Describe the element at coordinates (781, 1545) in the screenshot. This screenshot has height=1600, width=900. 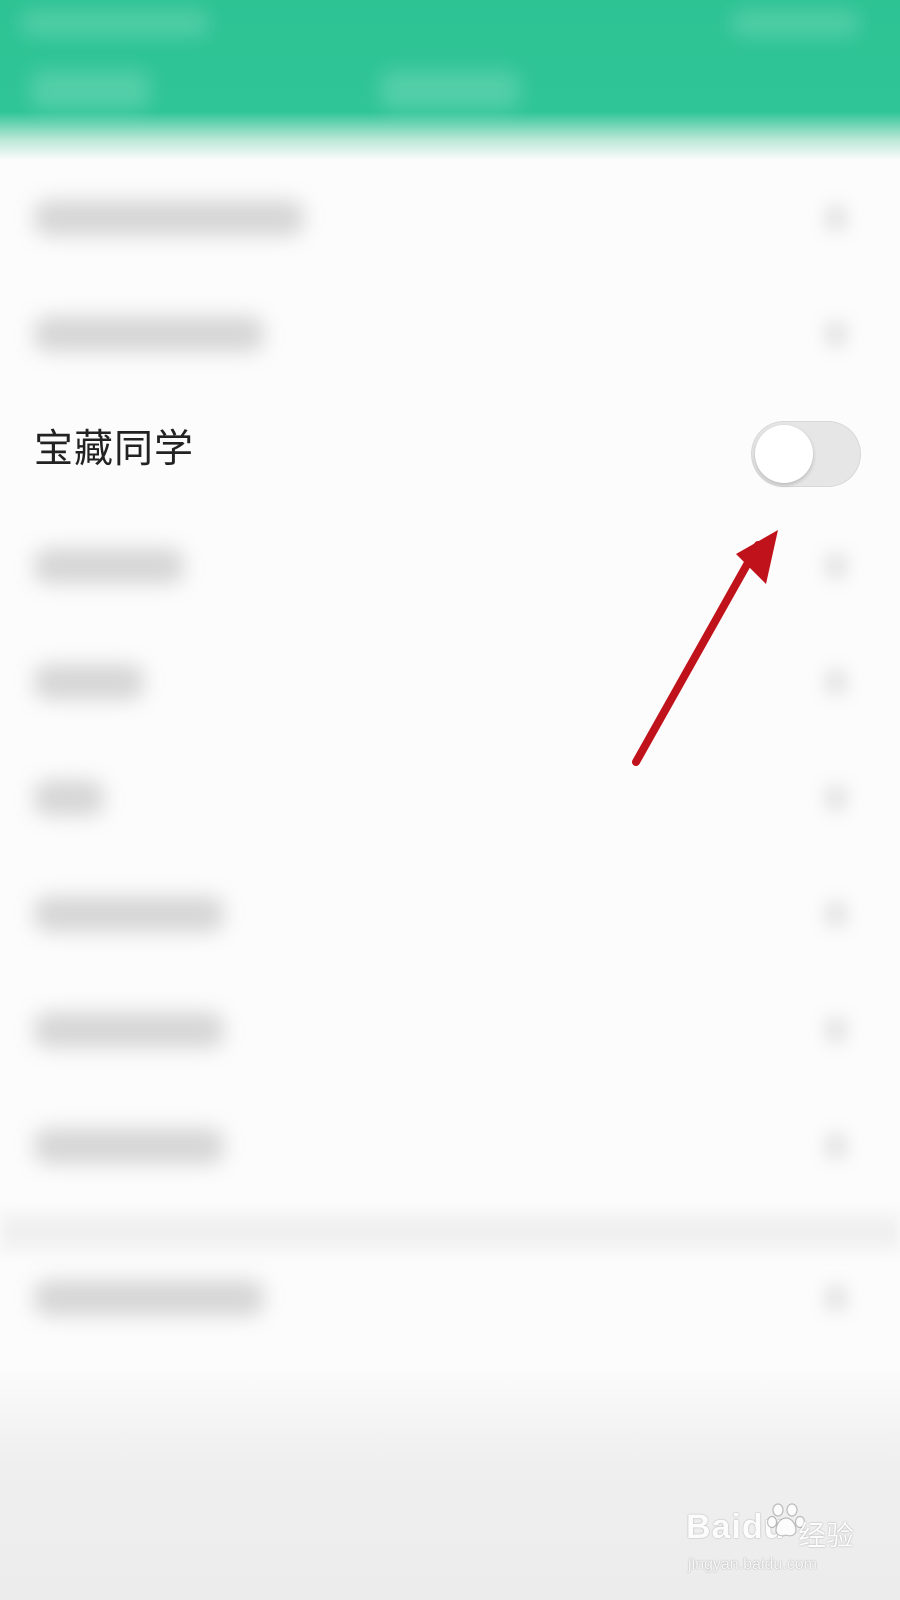
I see `baidu-jingyan-watermark: Baidu 经验 jingyan.baidu.com` at that location.